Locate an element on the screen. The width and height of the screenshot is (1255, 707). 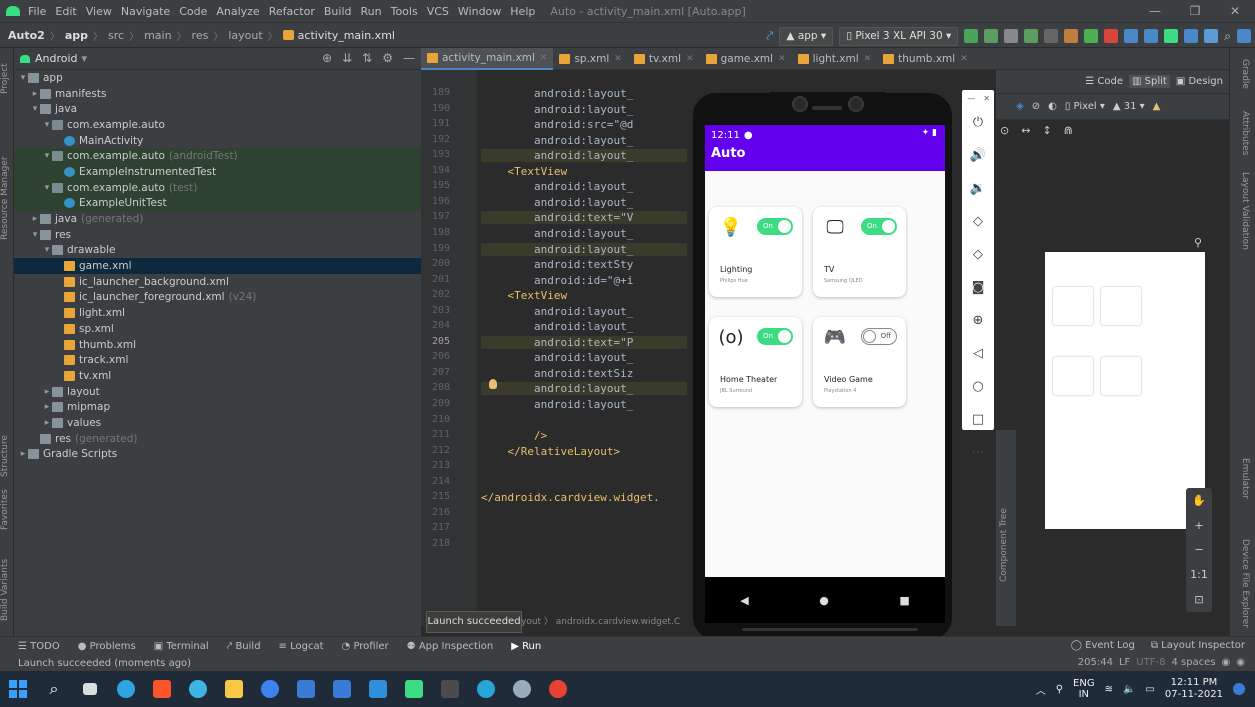
sdk-manager-icon is located at coordinates (1151, 36).